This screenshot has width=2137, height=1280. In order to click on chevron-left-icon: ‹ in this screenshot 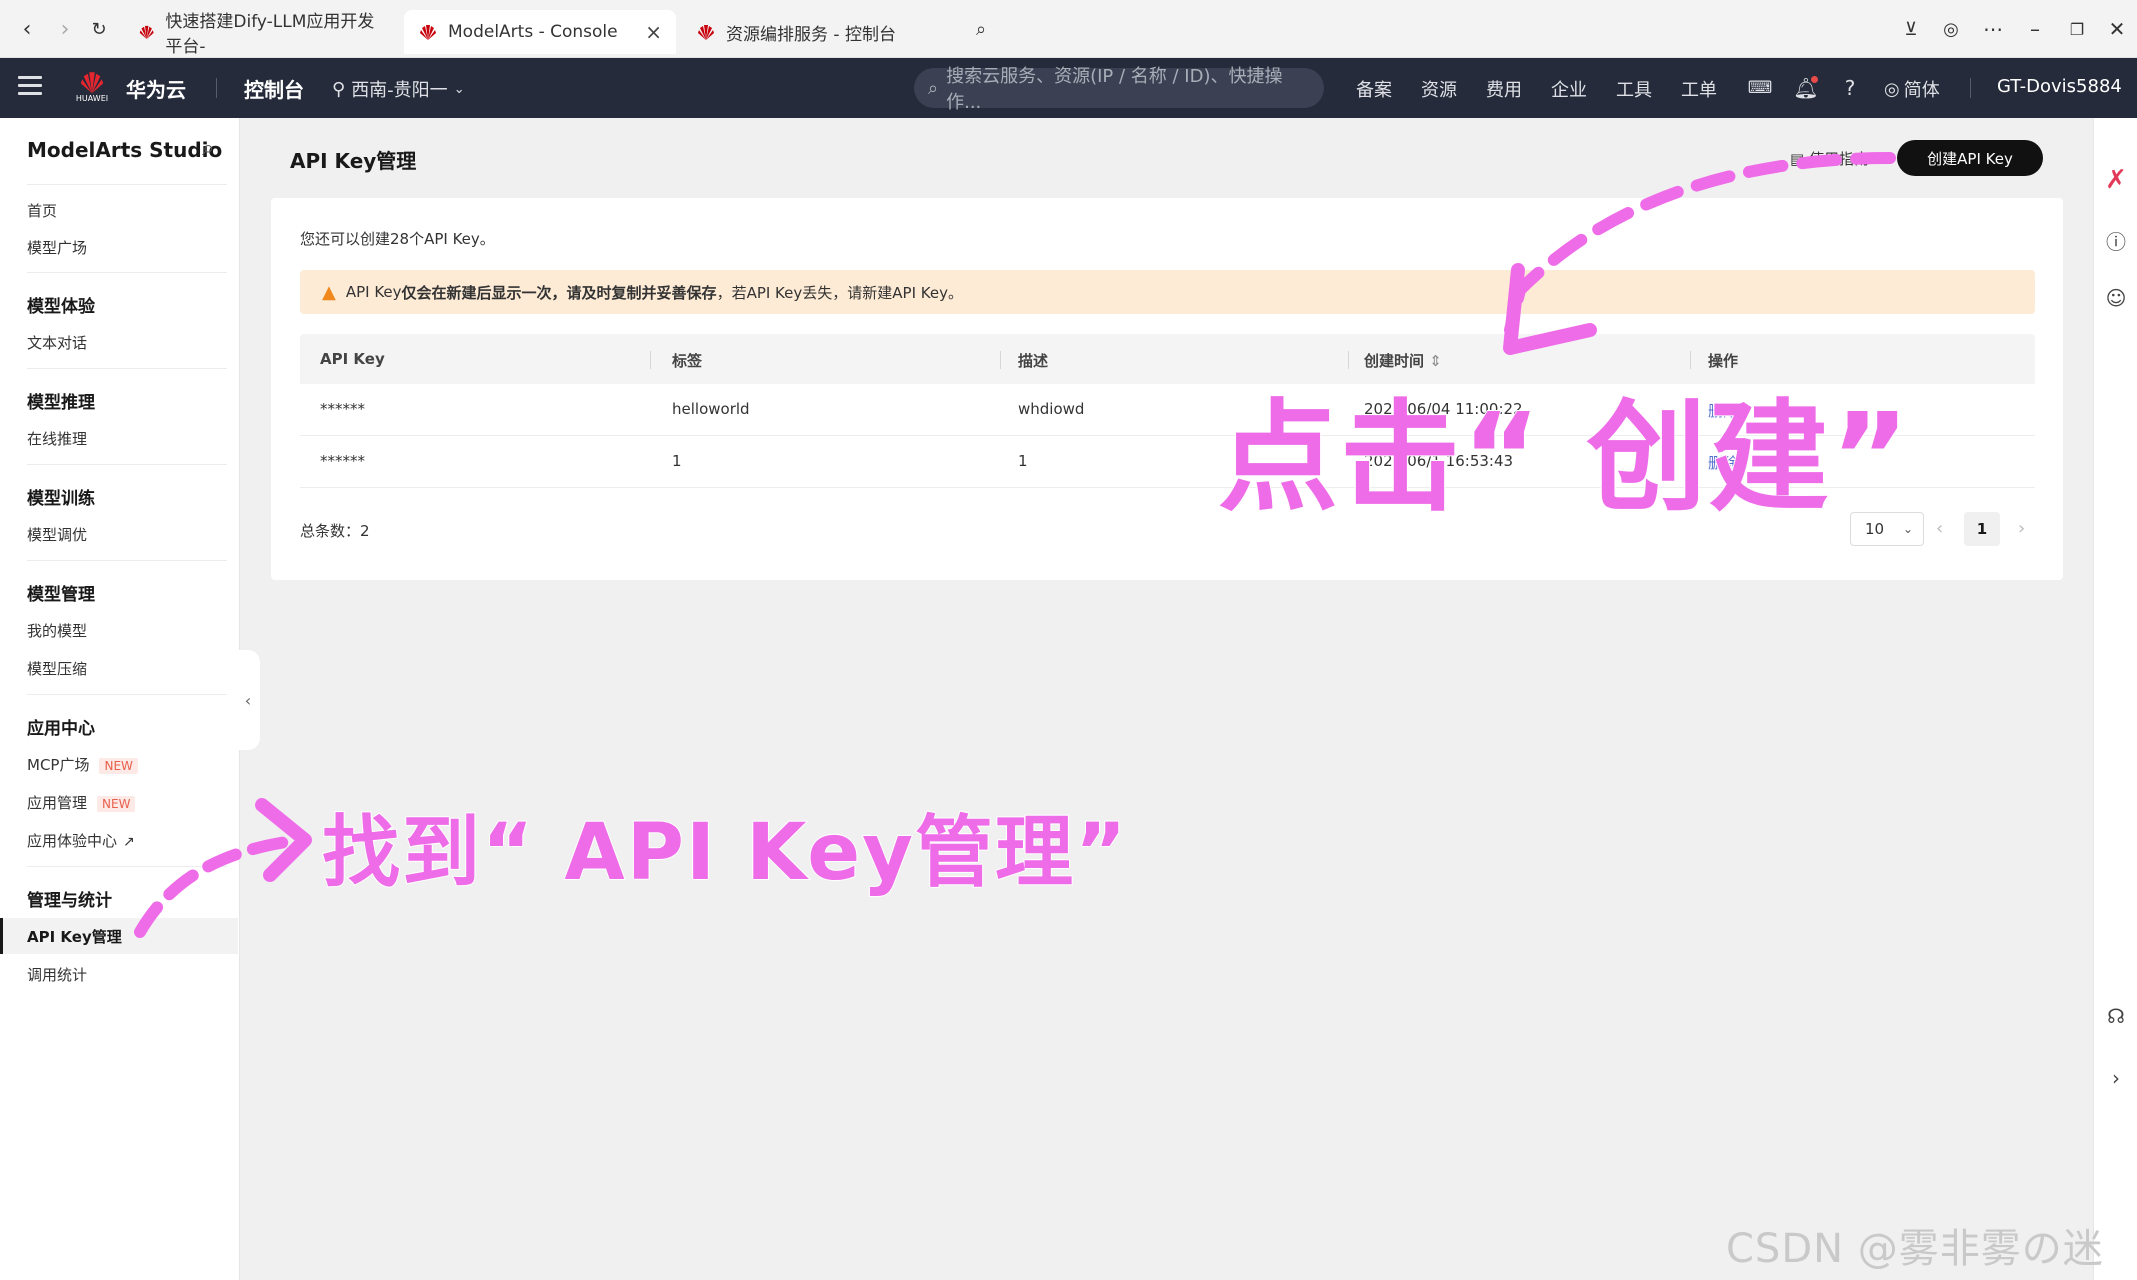, I will do `click(248, 700)`.